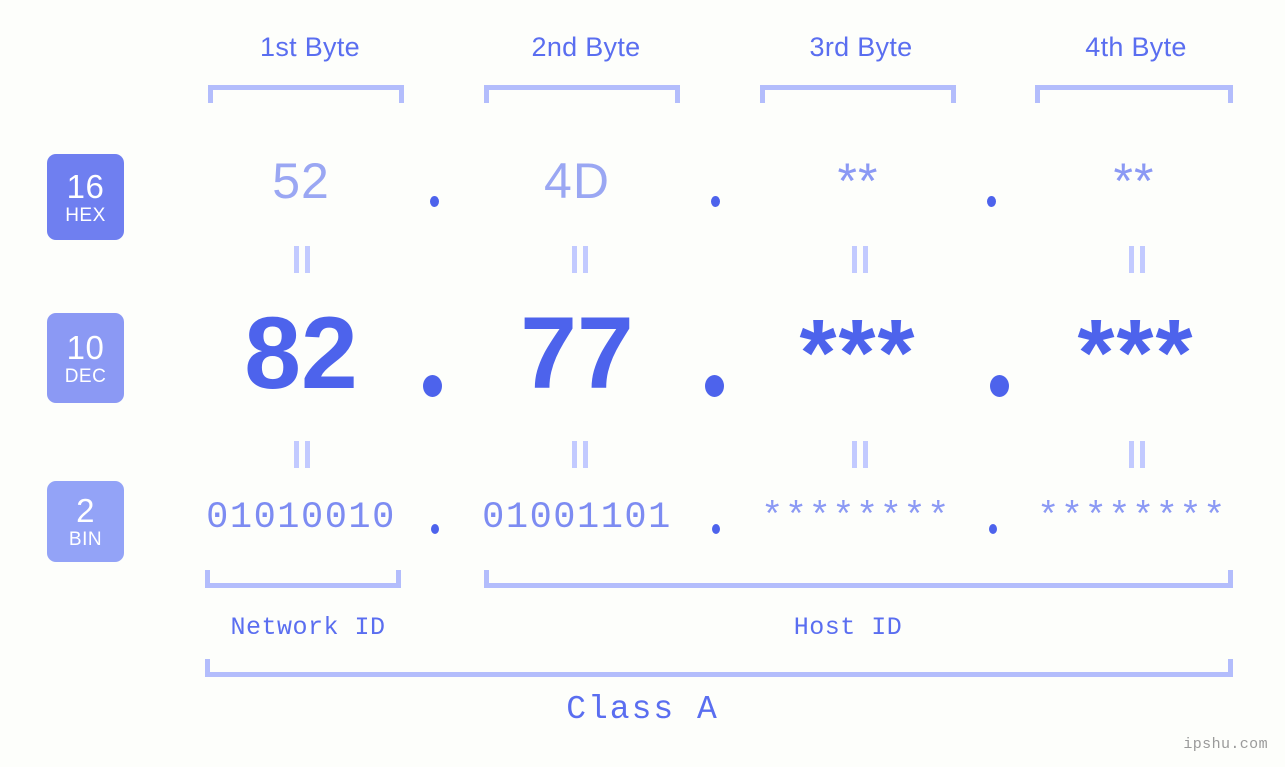  Describe the element at coordinates (1134, 181) in the screenshot. I see `hex-byte-4: **` at that location.